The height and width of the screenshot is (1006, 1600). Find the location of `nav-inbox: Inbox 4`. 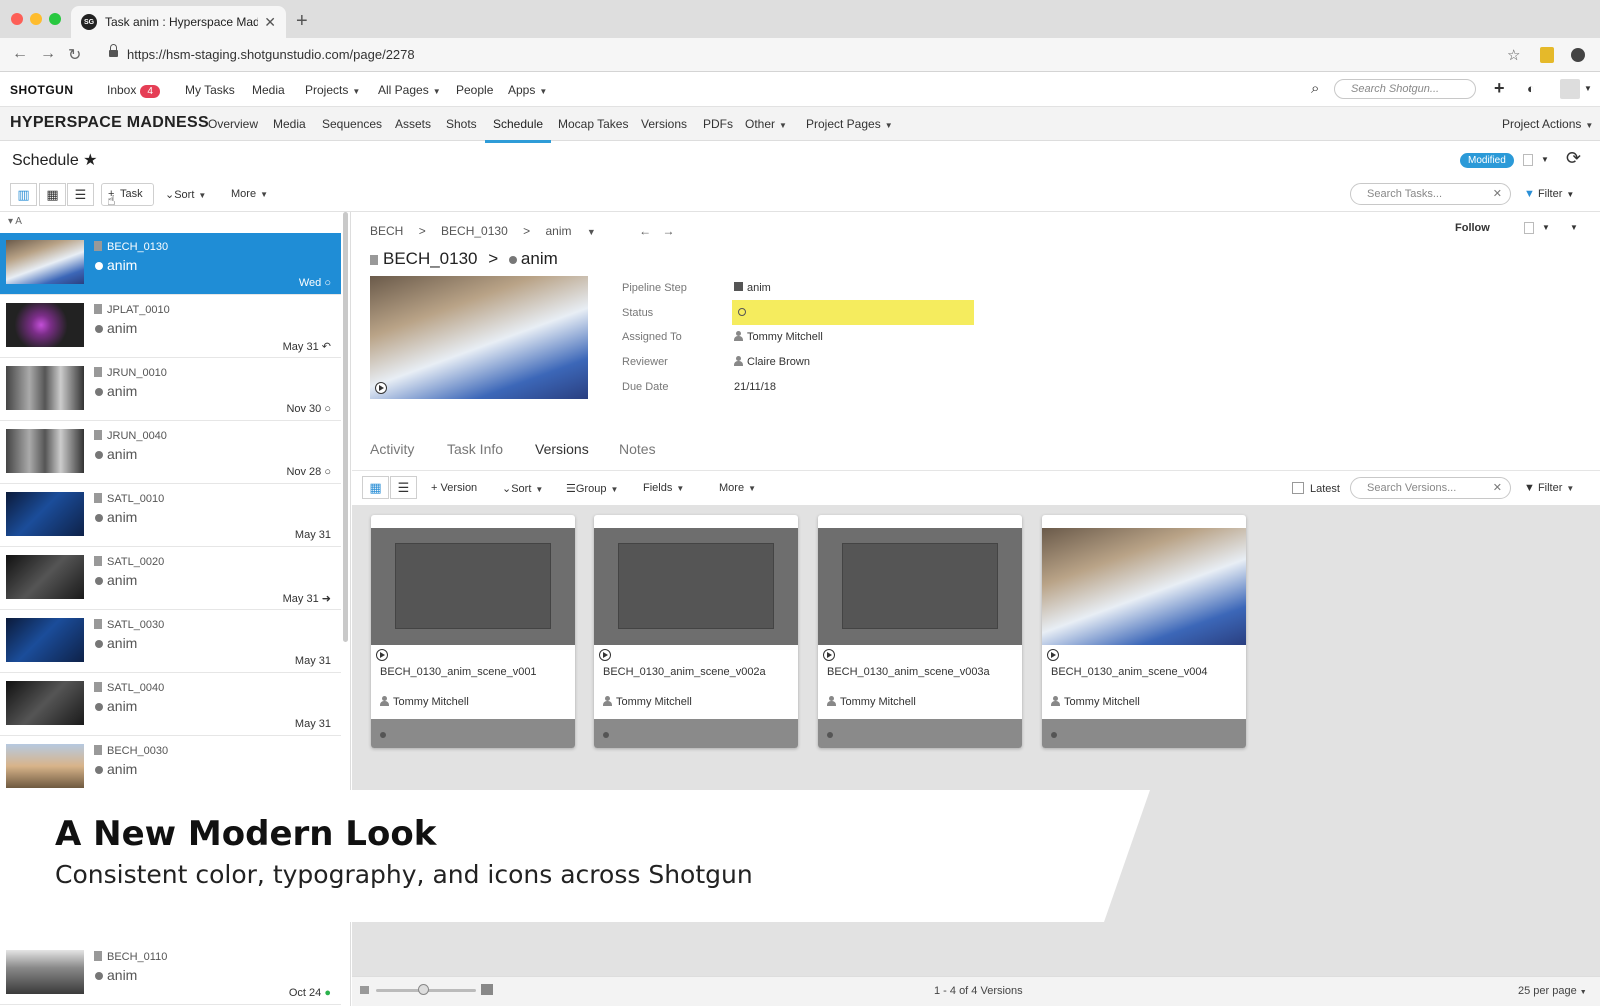

nav-inbox: Inbox 4 is located at coordinates (133, 90).